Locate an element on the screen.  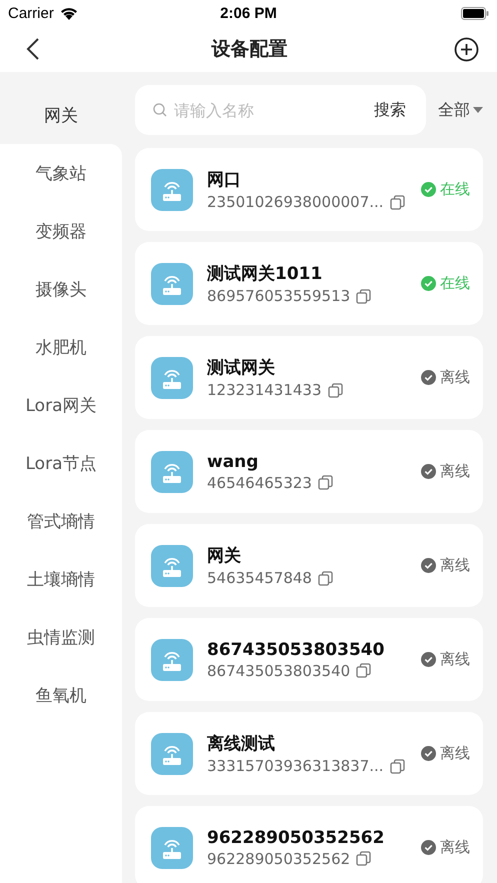
add-button is located at coordinates (466, 49).